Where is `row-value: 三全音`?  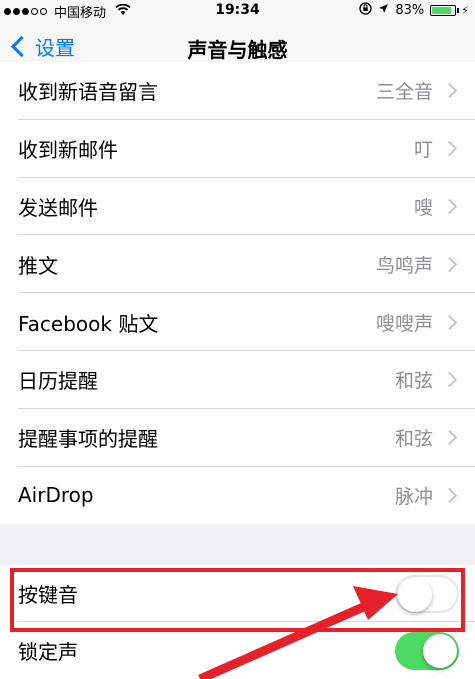 row-value: 三全音 is located at coordinates (404, 92).